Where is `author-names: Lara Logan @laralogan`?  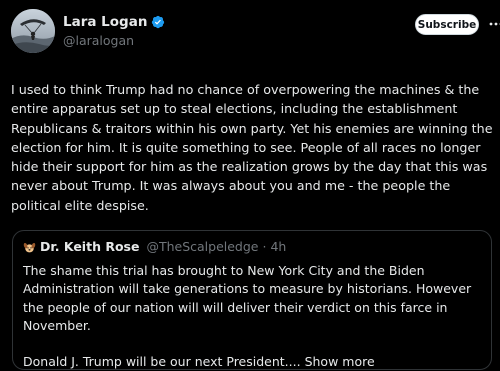
author-names: Lara Logan @laralogan is located at coordinates (114, 30).